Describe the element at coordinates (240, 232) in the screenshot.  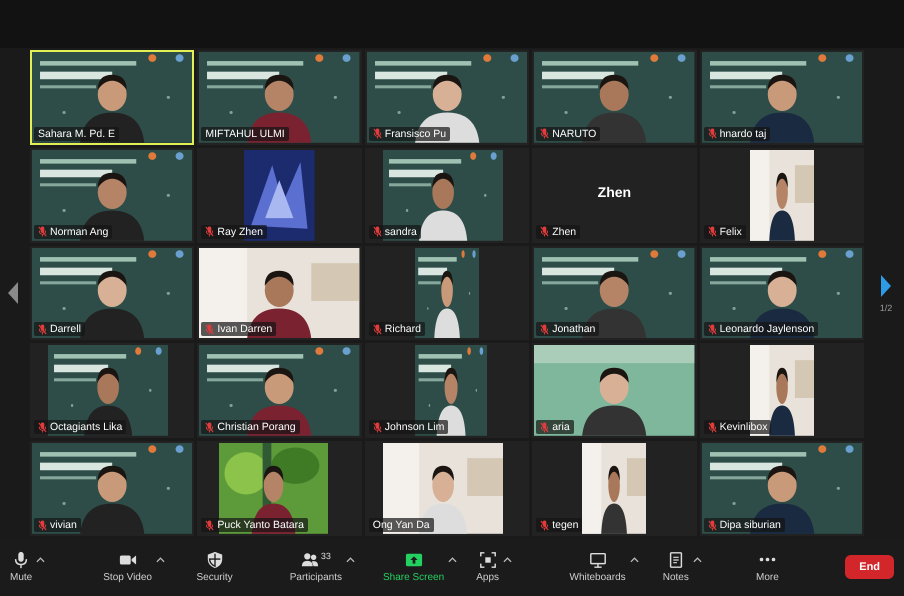
I see `participant-name: Ray Zhen` at that location.